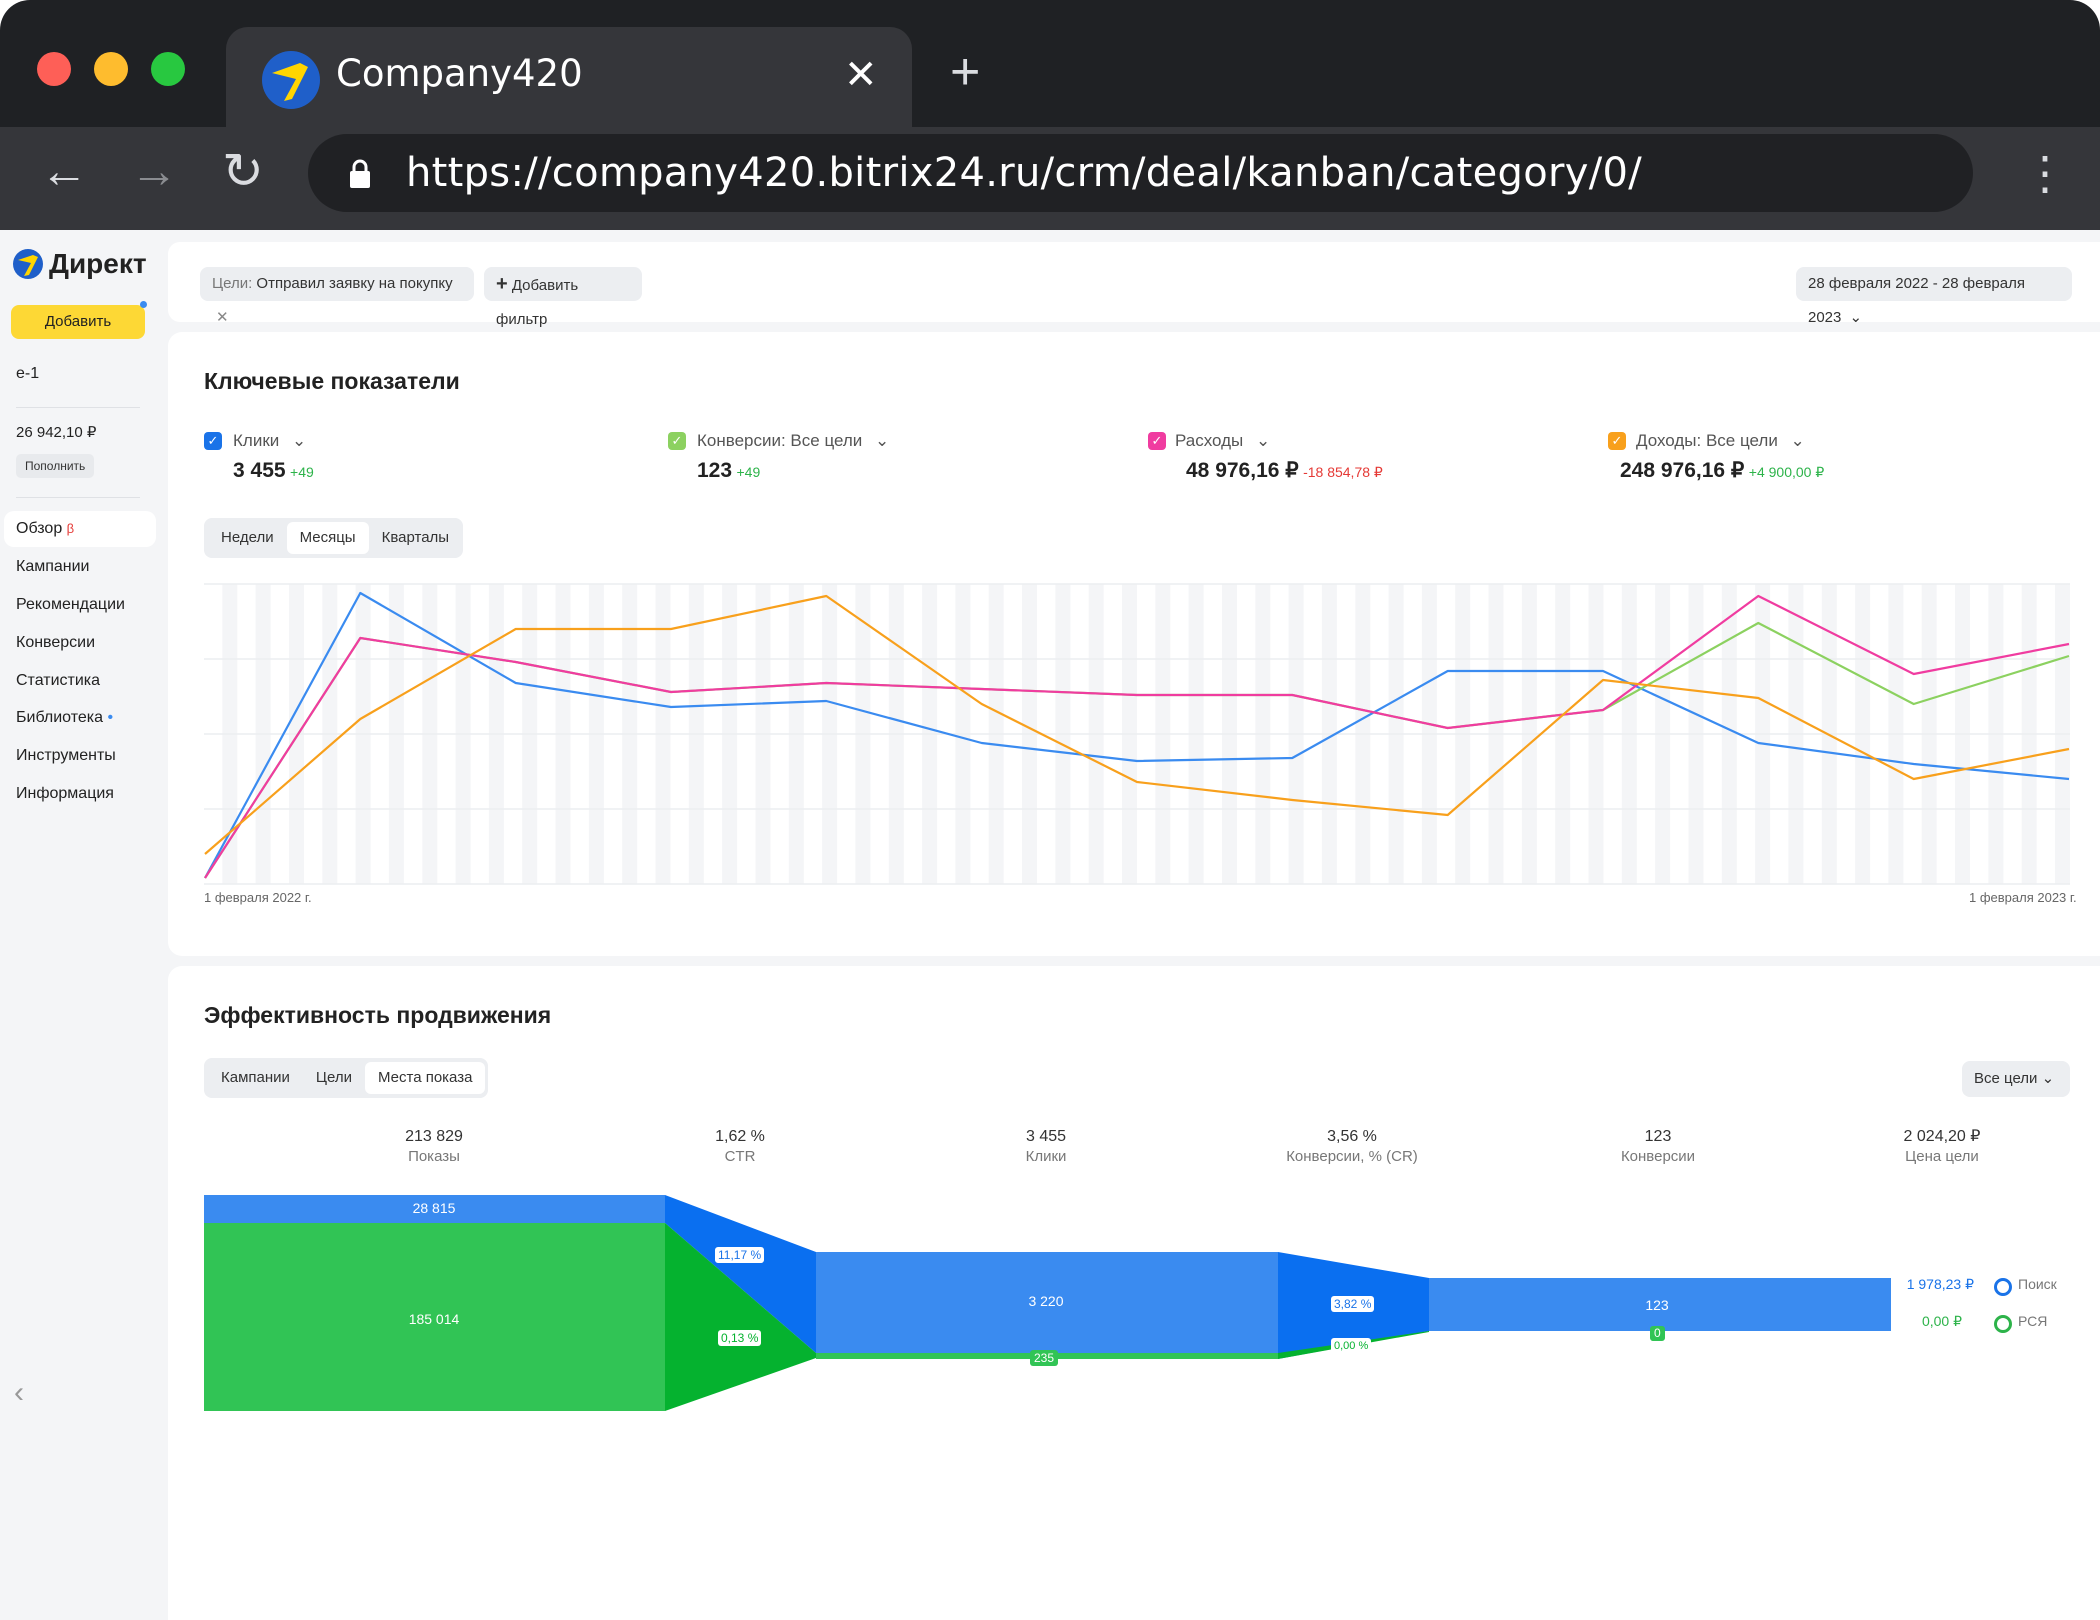 The height and width of the screenshot is (1620, 2100). I want to click on goals-select: Все цели ⌄, so click(2016, 1079).